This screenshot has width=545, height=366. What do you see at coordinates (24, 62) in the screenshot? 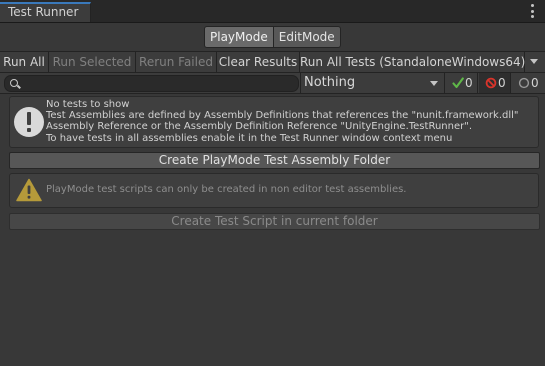
I see `run-all-button: Run All` at bounding box center [24, 62].